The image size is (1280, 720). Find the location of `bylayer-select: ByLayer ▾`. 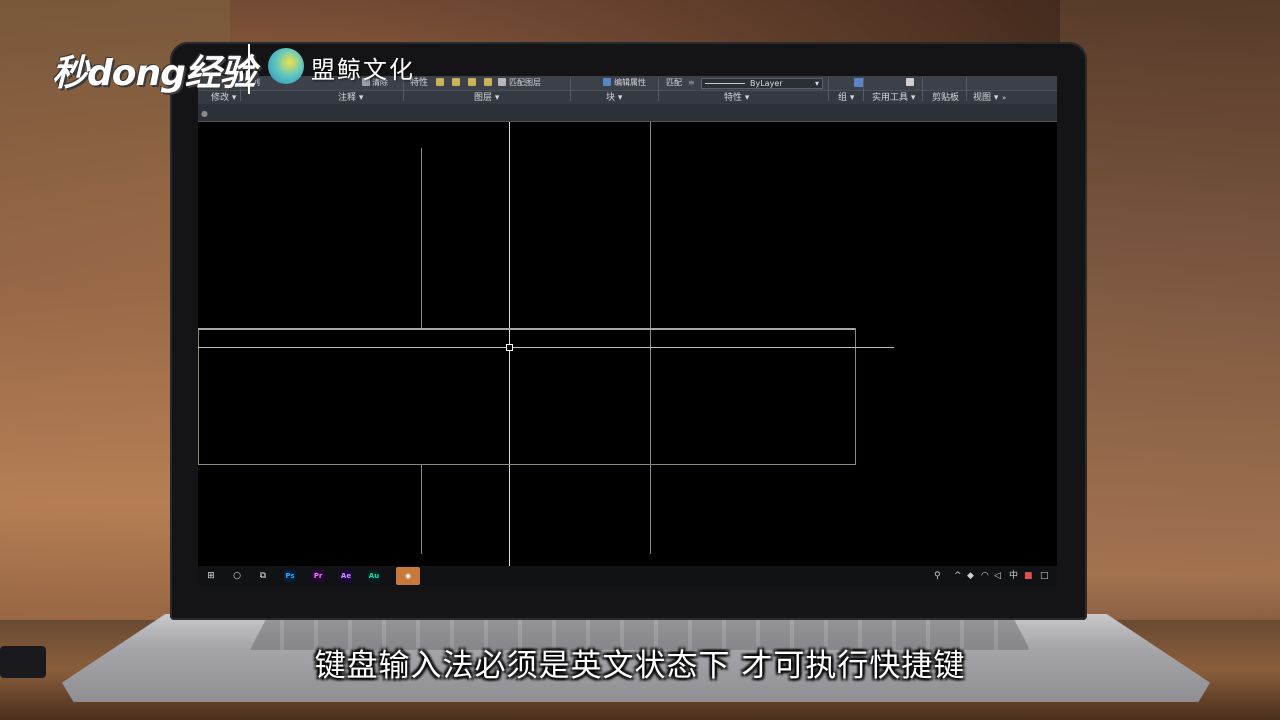

bylayer-select: ByLayer ▾ is located at coordinates (762, 83).